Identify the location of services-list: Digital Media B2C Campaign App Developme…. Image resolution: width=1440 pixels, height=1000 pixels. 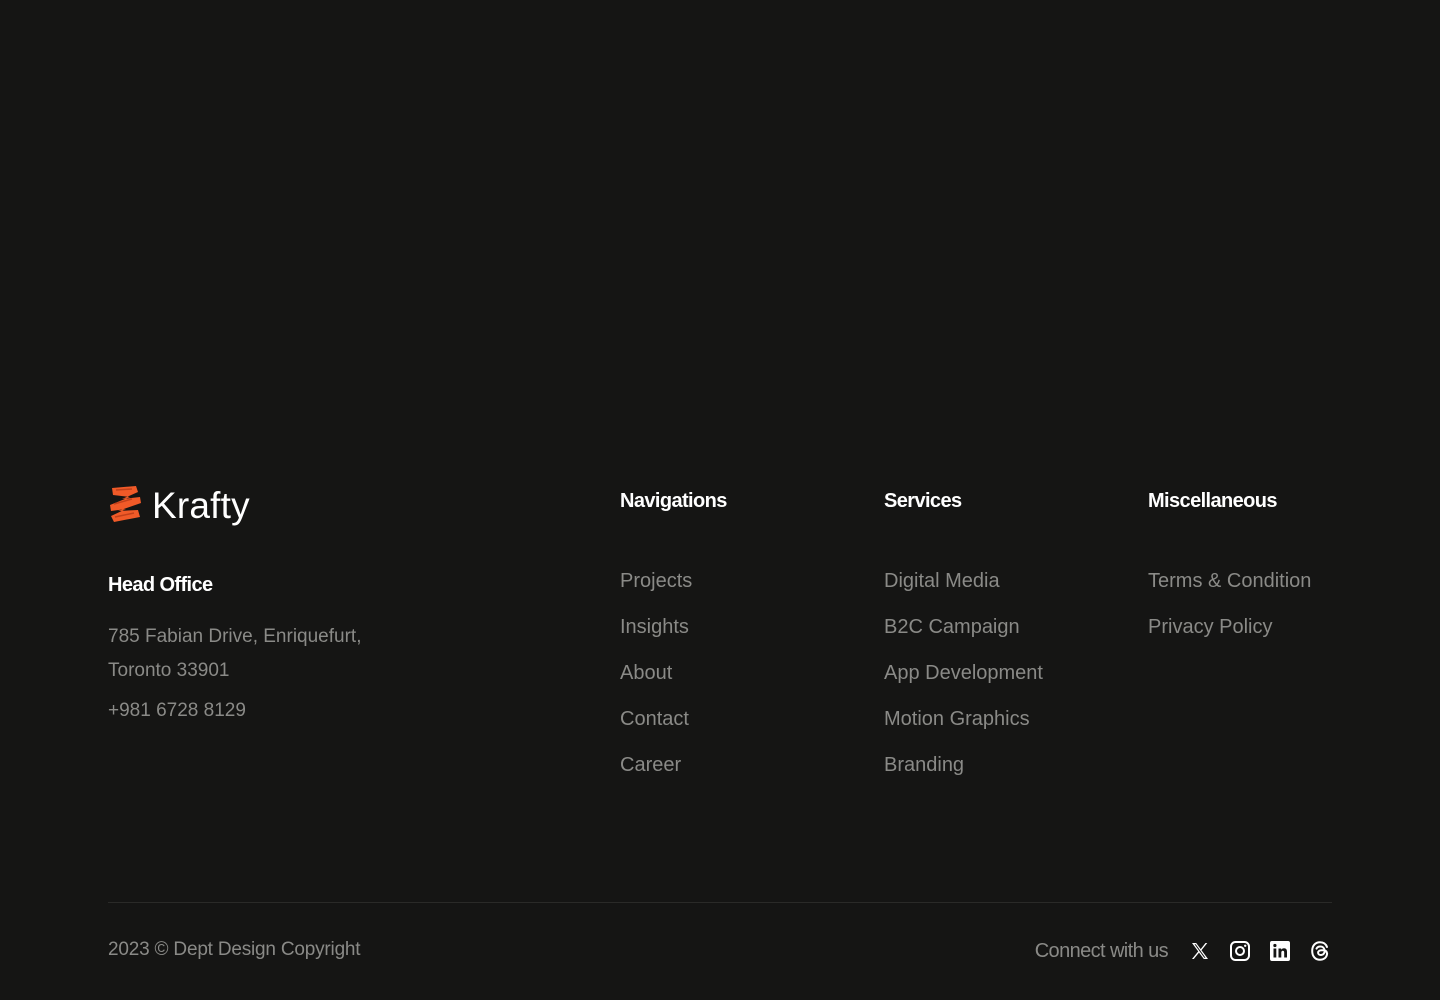
(963, 673).